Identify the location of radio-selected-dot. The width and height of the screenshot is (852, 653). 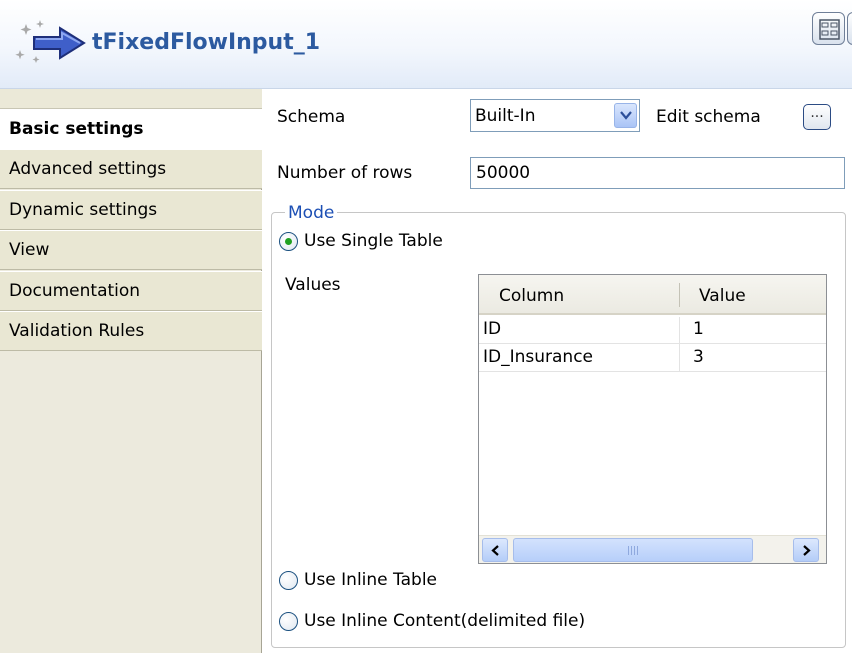
(288, 241).